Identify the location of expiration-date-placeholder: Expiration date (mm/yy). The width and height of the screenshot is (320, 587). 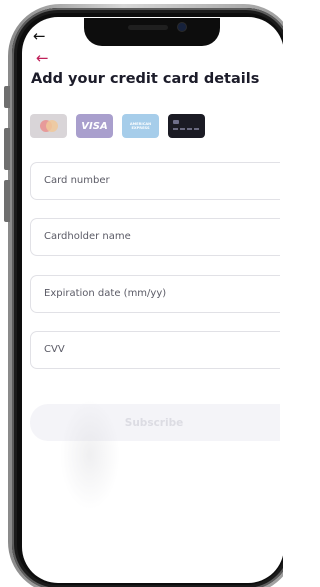
(105, 293).